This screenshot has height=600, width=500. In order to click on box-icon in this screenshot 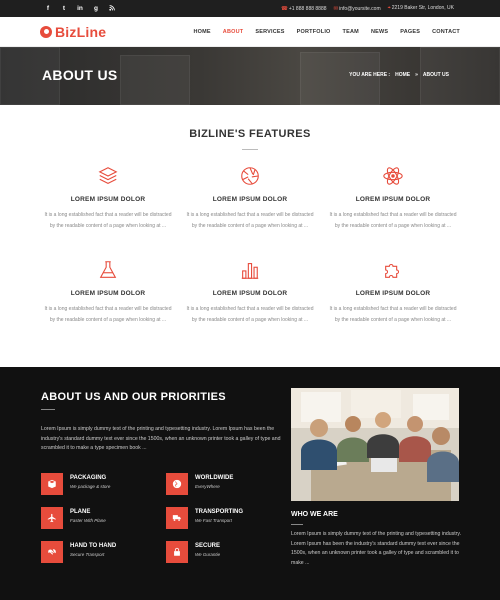, I will do `click(52, 484)`.